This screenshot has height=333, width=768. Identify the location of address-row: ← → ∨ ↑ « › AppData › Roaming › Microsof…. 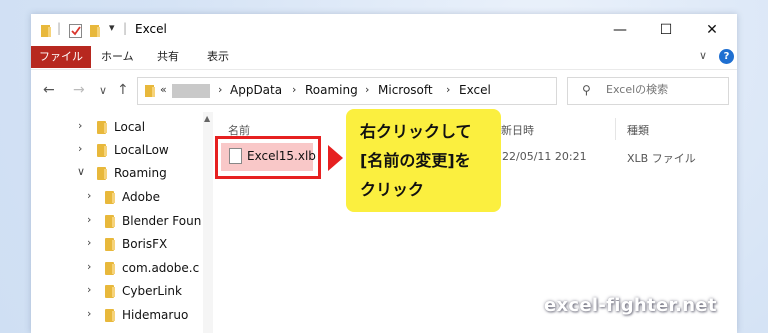
(384, 91).